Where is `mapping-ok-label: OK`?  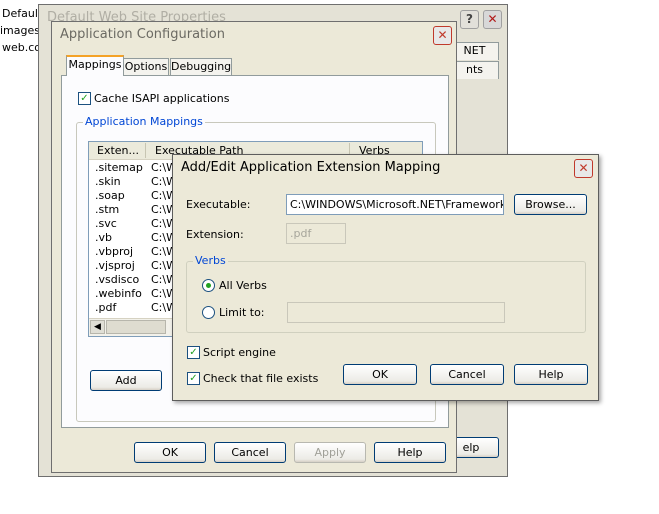 mapping-ok-label: OK is located at coordinates (380, 374).